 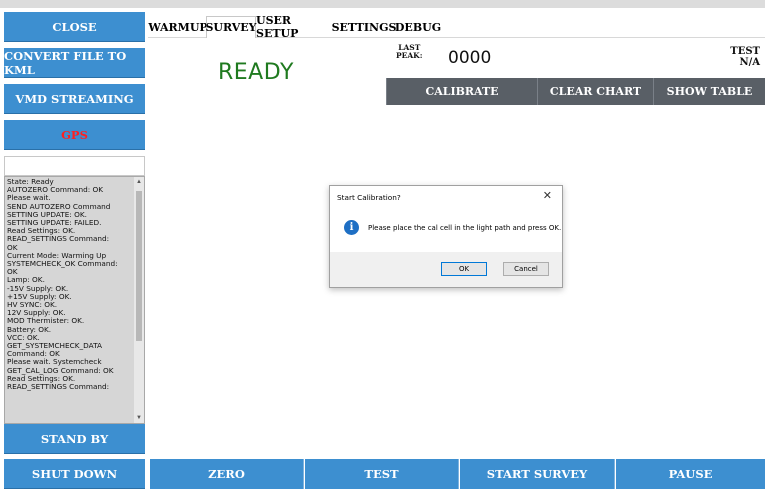 I want to click on test-readout-label: TEST, so click(x=745, y=51).